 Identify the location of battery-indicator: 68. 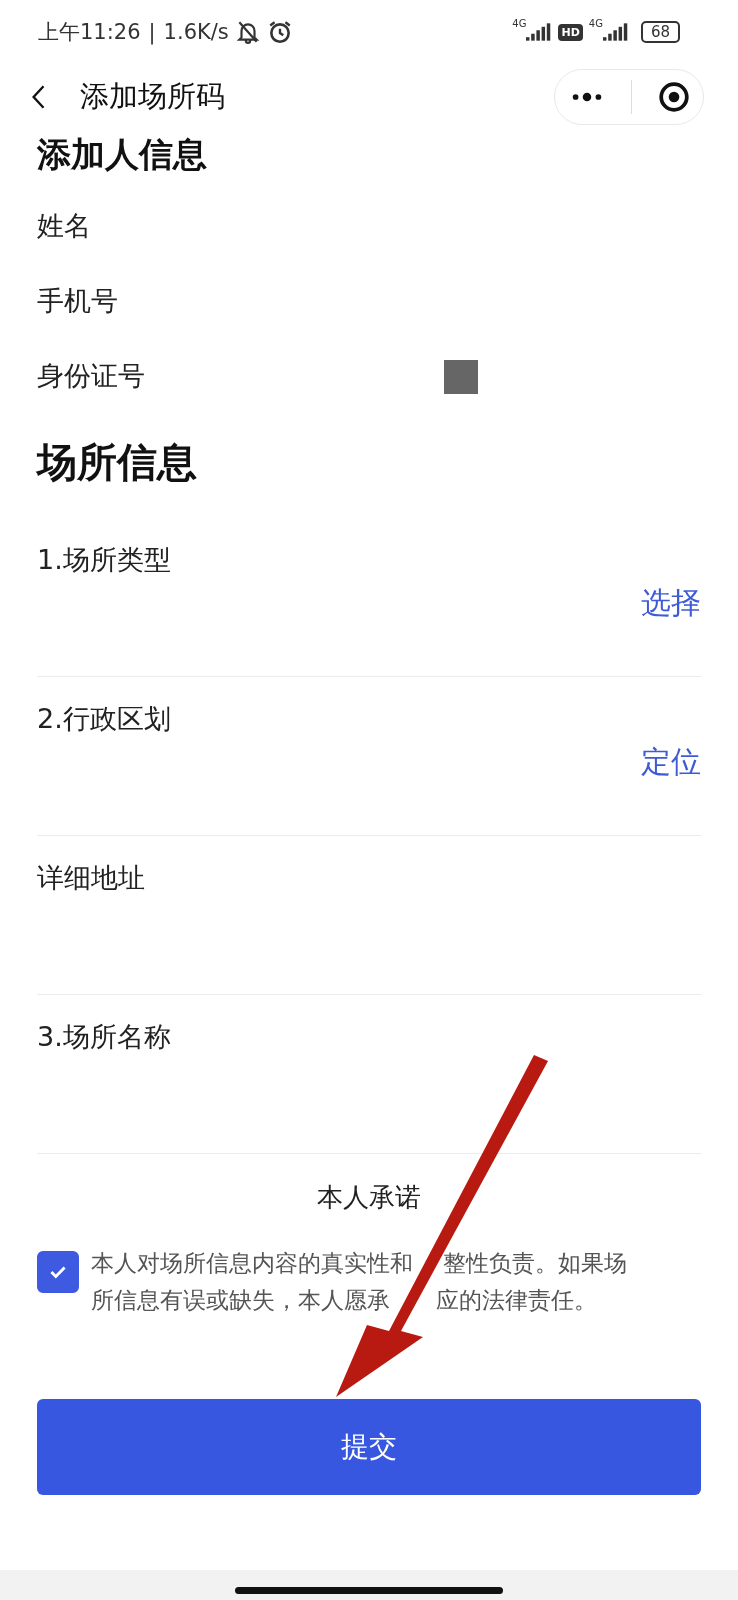
(660, 32).